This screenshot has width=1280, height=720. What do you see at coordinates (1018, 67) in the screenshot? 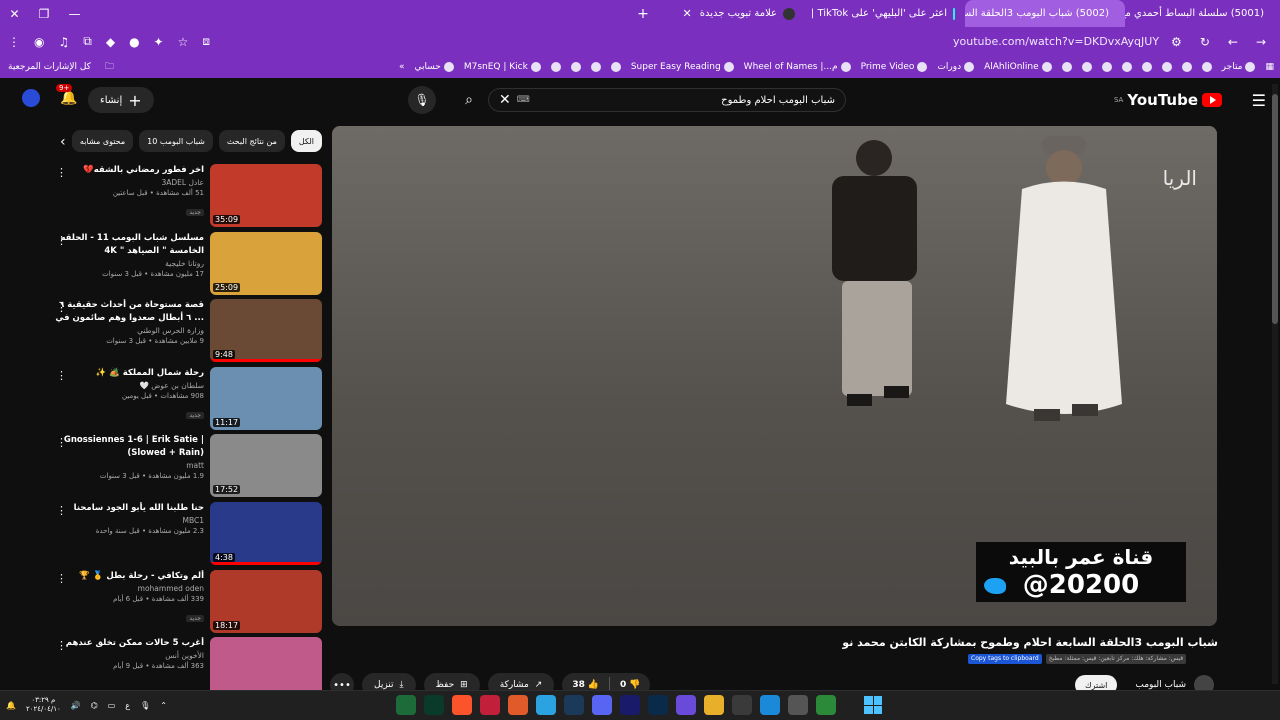
I see `bookmark-item: AlAhliOnline` at bounding box center [1018, 67].